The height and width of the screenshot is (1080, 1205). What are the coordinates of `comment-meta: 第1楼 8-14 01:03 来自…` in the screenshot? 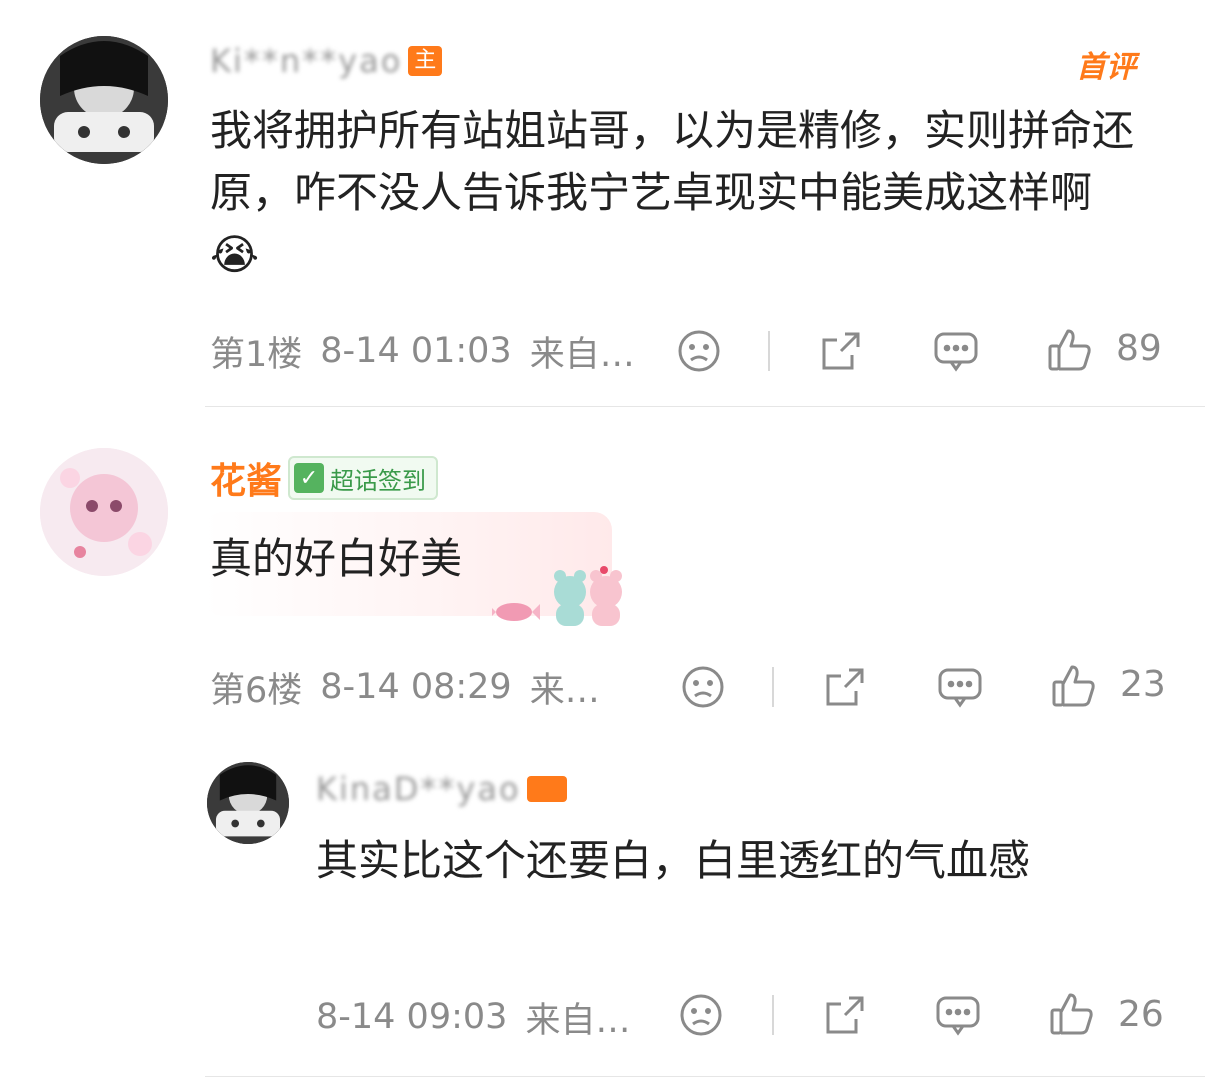 It's located at (422, 351).